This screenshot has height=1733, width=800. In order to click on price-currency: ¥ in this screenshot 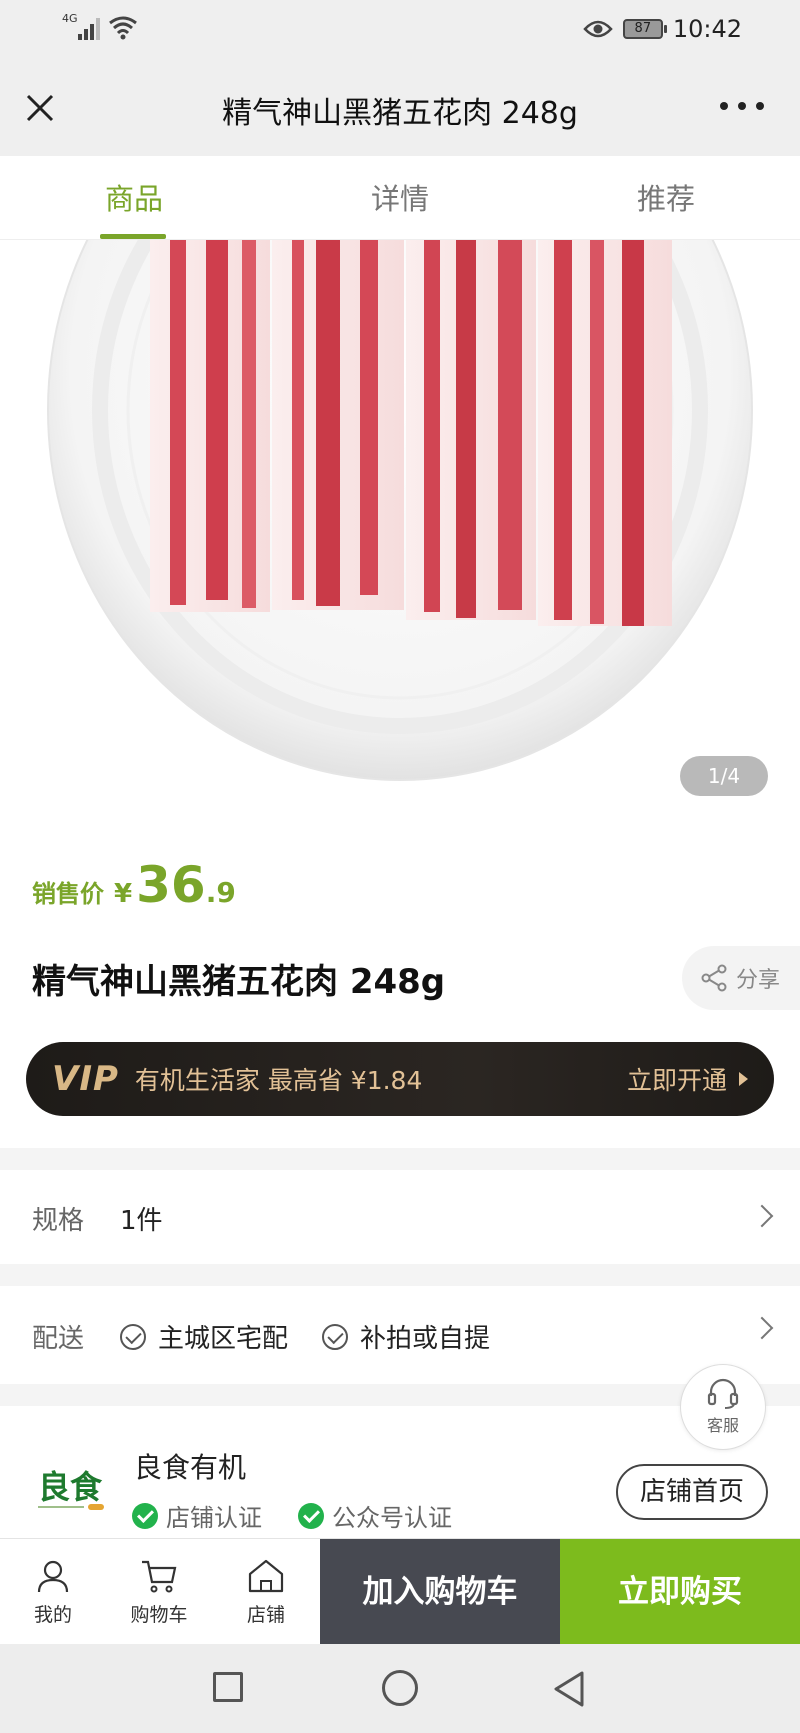, I will do `click(123, 894)`.